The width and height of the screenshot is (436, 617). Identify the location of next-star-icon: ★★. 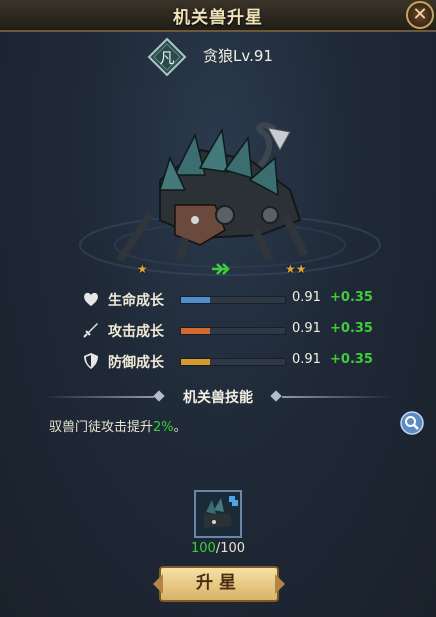
(296, 269).